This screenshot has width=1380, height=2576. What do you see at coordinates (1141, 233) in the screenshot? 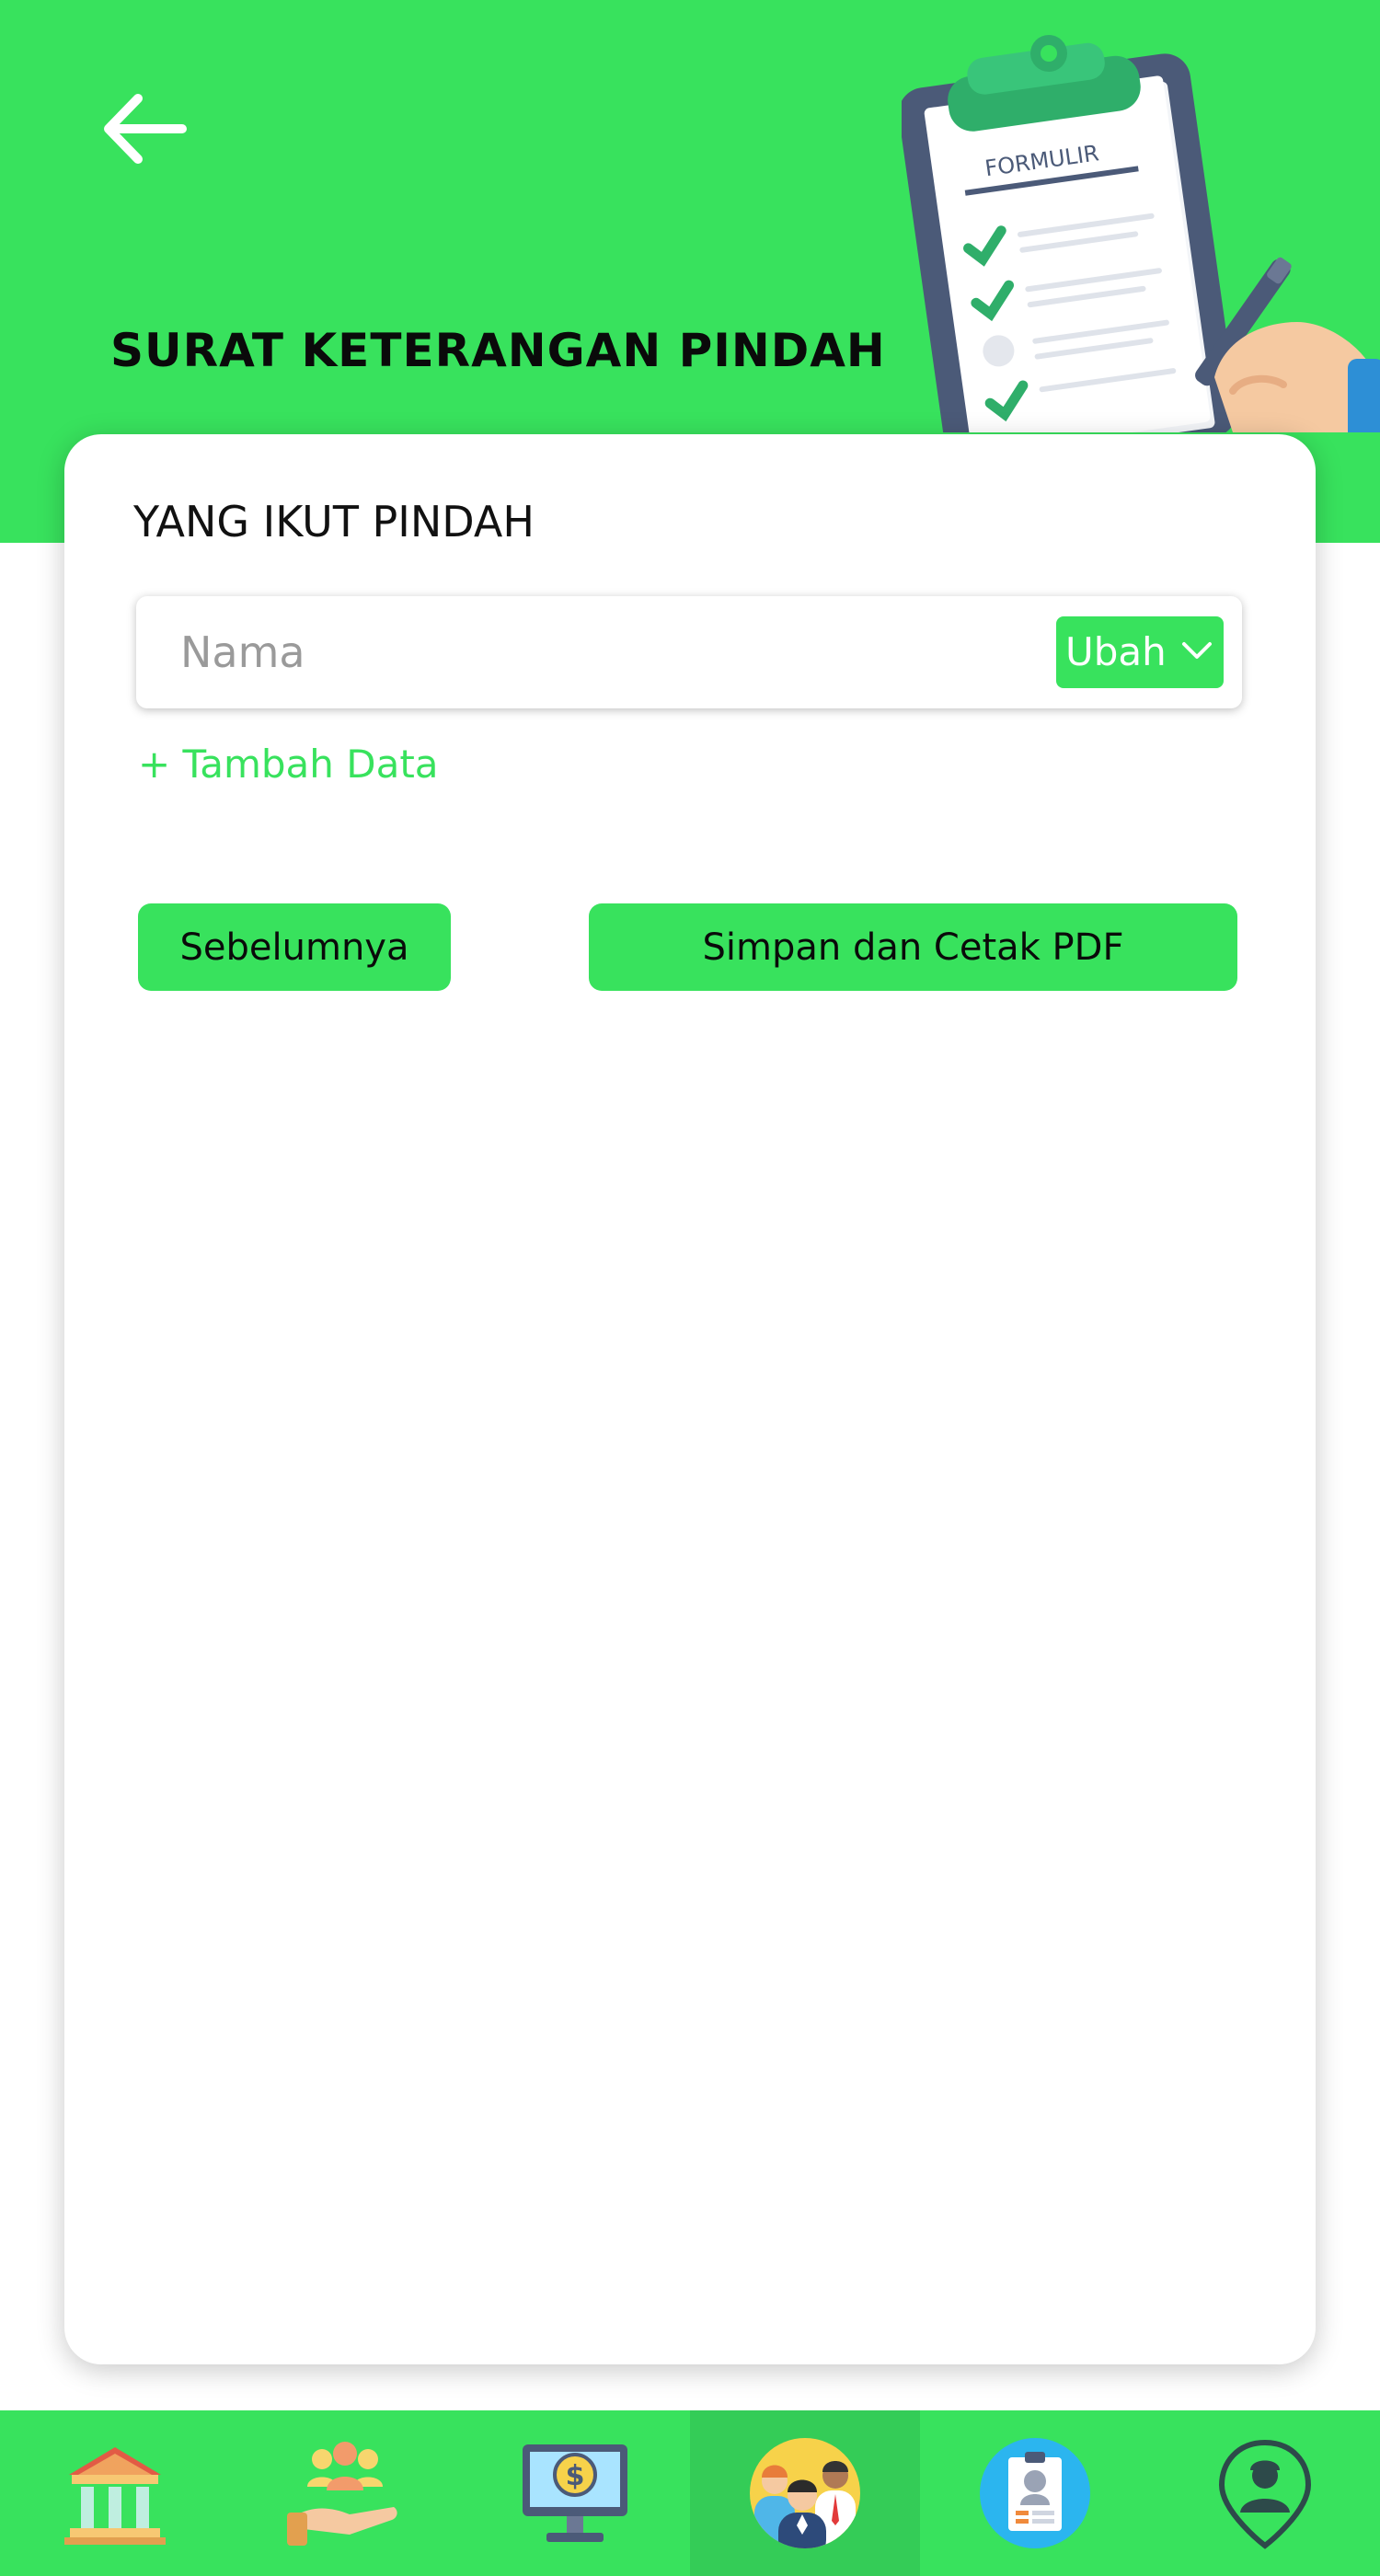
I see `clipboard-illustration: FORMULIR` at bounding box center [1141, 233].